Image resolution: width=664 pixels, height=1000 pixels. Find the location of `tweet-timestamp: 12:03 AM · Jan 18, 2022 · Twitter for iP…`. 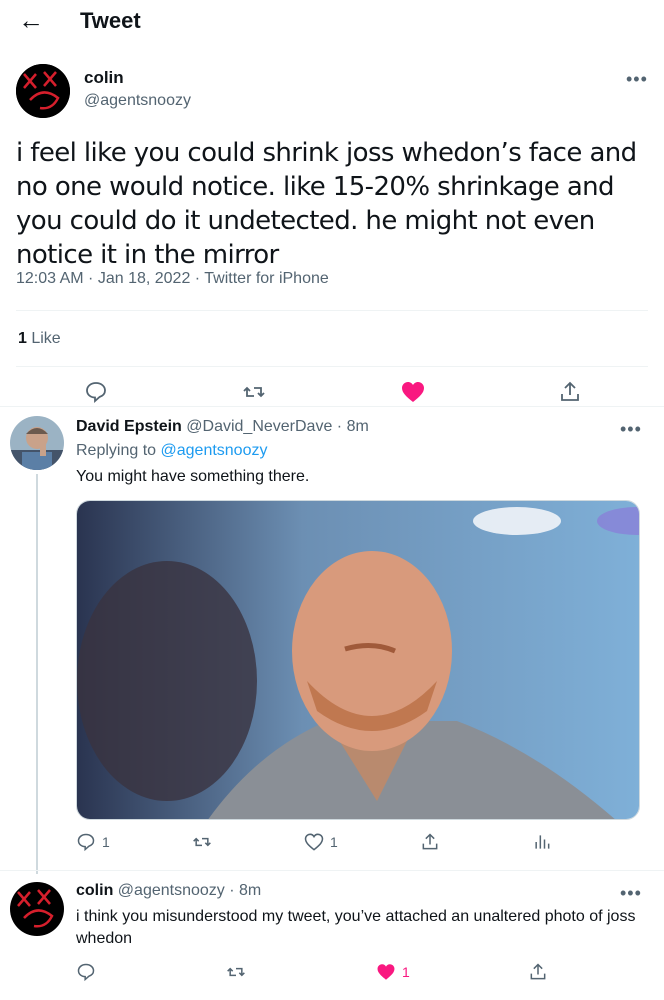

tweet-timestamp: 12:03 AM · Jan 18, 2022 · Twitter for iP… is located at coordinates (172, 279).